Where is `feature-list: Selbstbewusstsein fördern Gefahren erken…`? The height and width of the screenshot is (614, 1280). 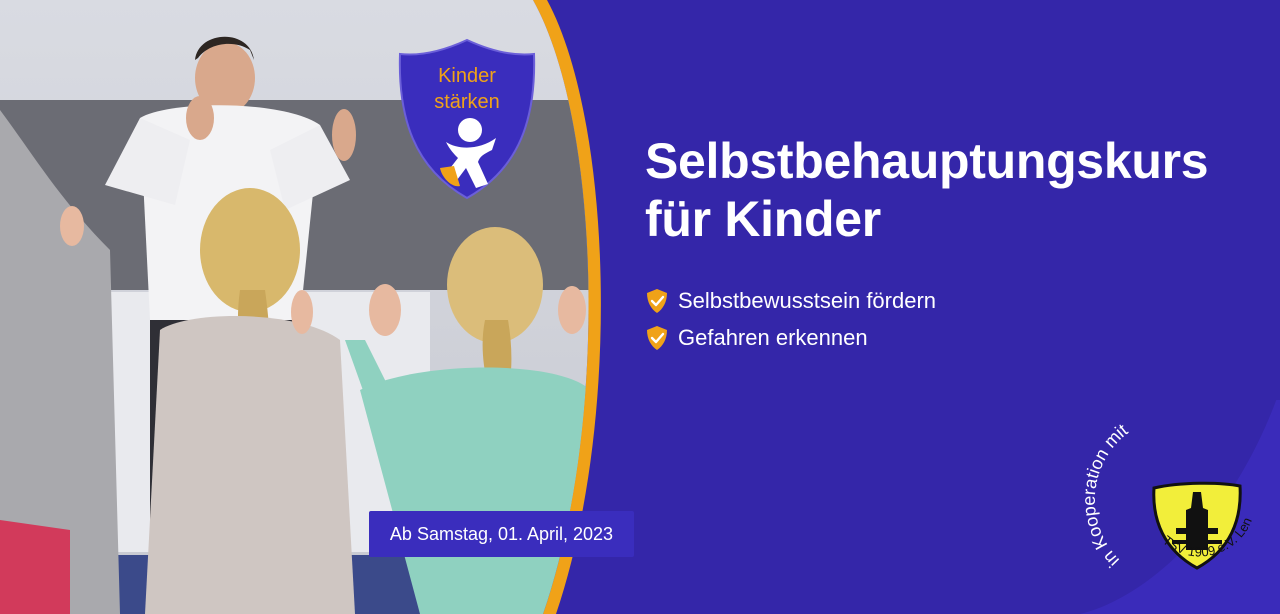
feature-list: Selbstbewusstsein fördern Gefahren erken… is located at coordinates (790, 319).